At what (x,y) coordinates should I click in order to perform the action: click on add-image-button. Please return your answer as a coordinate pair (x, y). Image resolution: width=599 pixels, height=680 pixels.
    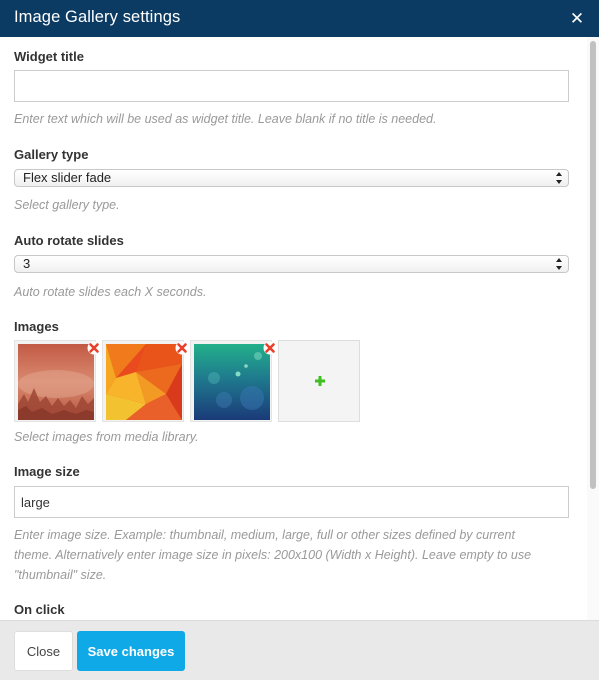
    Looking at the image, I should click on (319, 381).